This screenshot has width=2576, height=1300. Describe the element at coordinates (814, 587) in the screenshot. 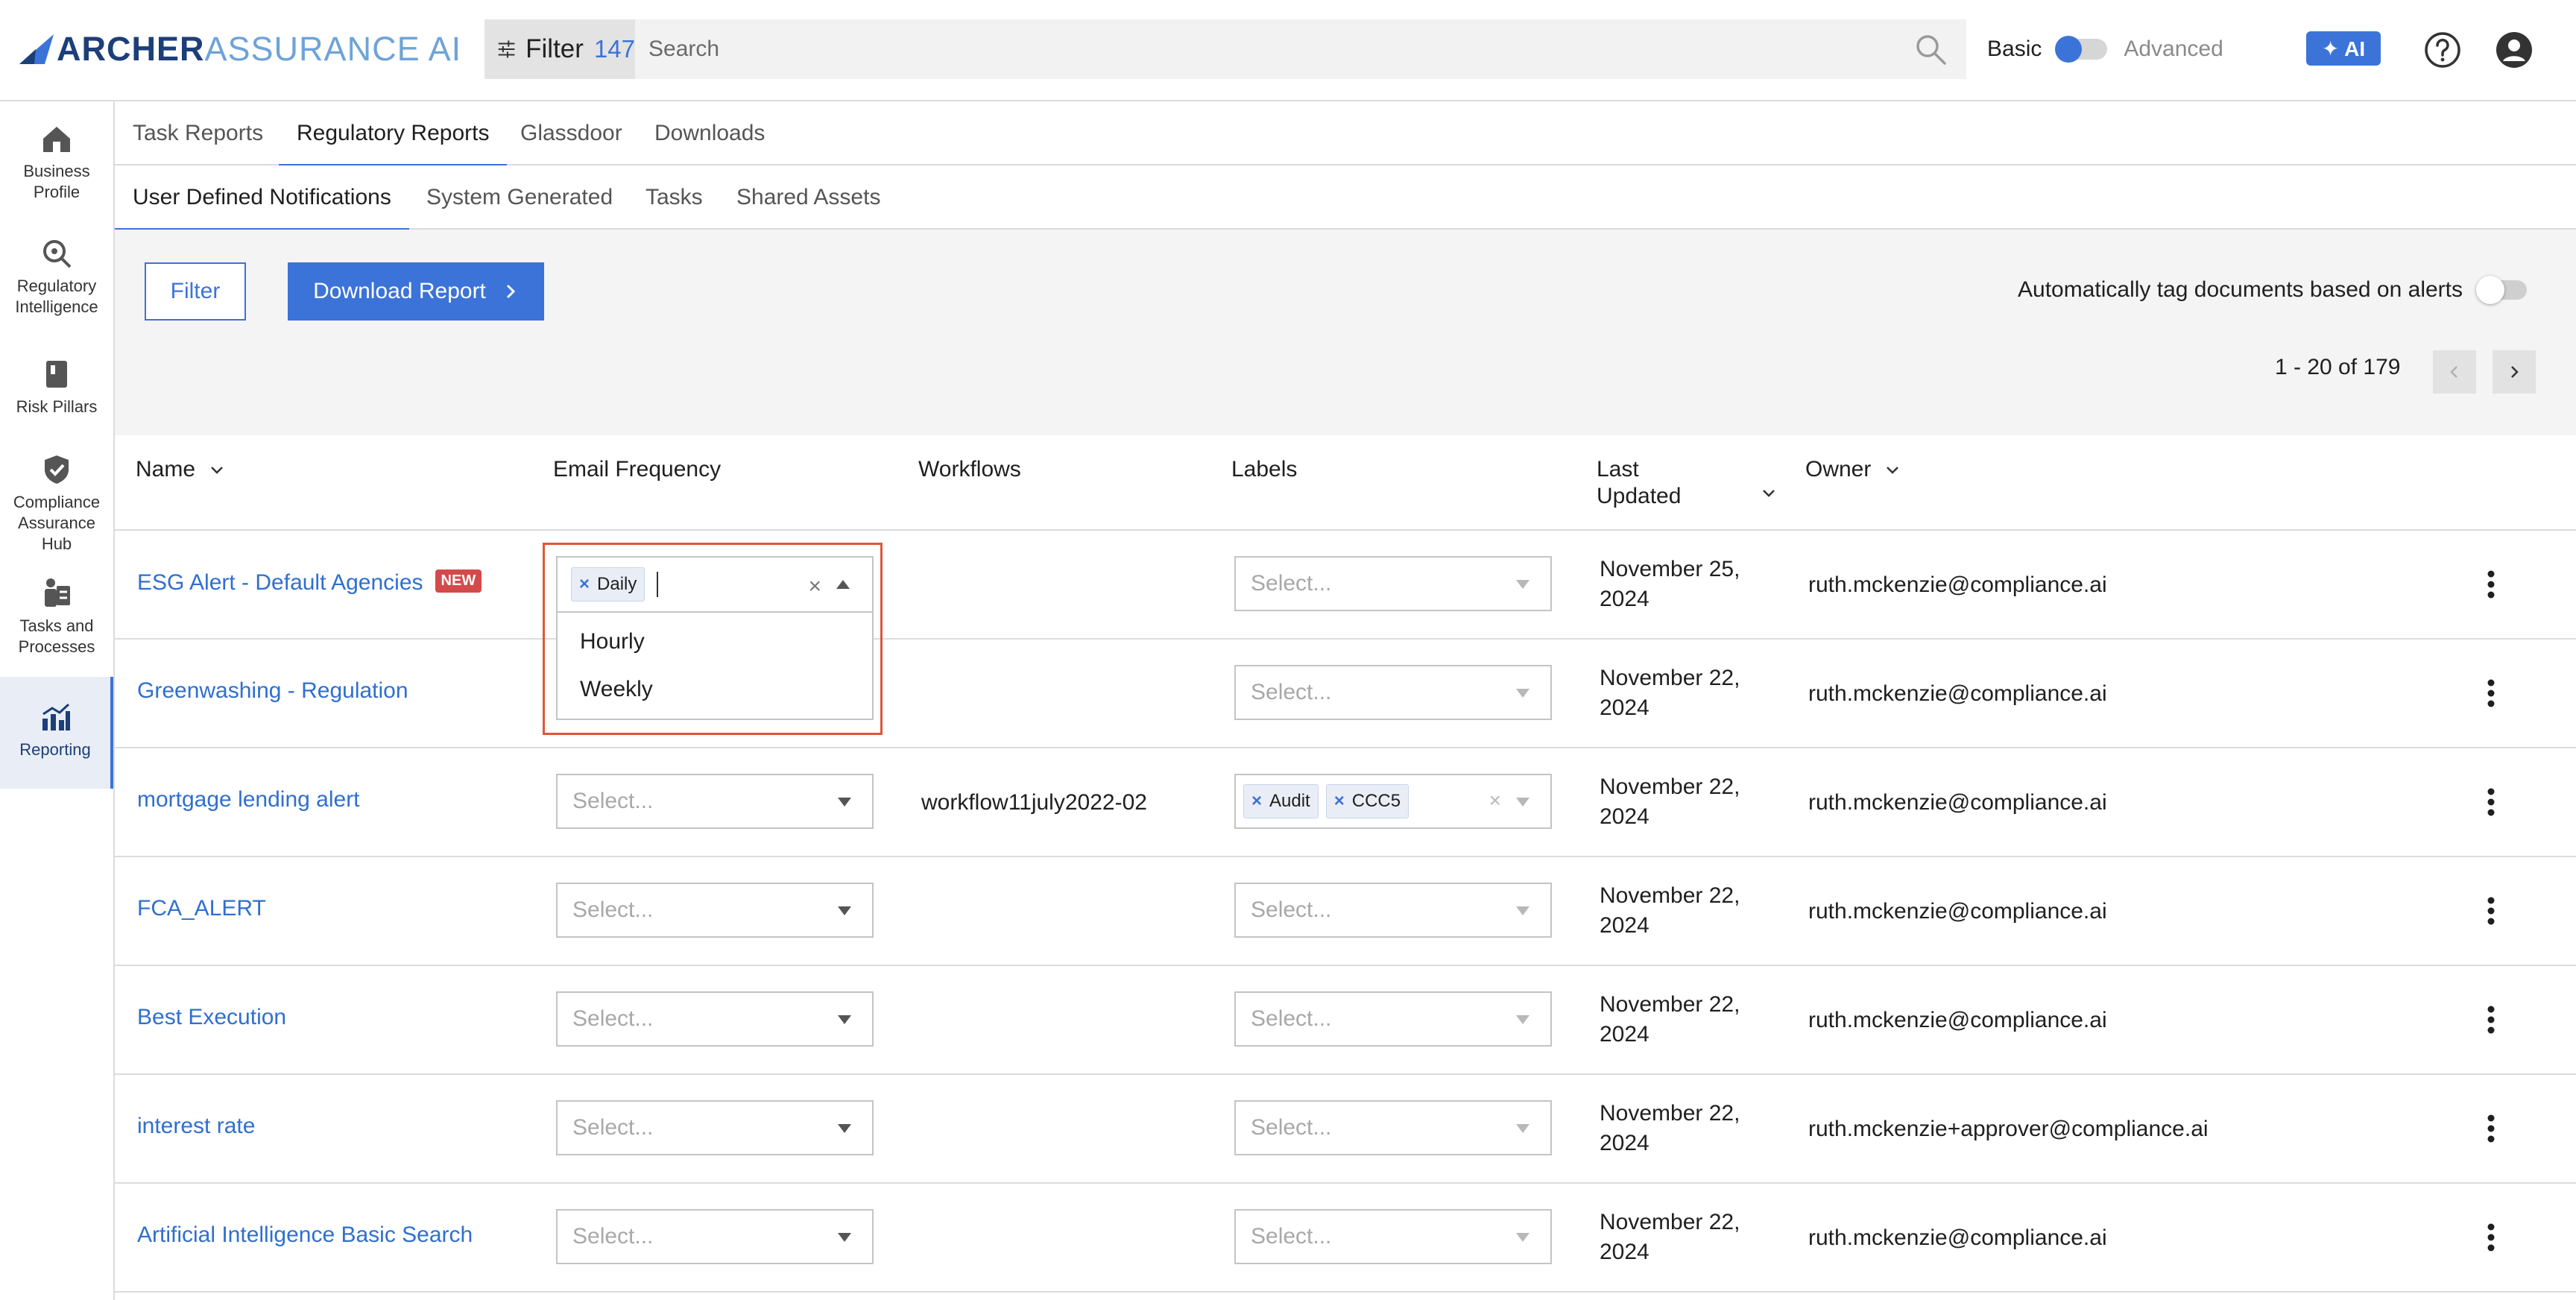

I see `clear-selection-icon: ×` at that location.